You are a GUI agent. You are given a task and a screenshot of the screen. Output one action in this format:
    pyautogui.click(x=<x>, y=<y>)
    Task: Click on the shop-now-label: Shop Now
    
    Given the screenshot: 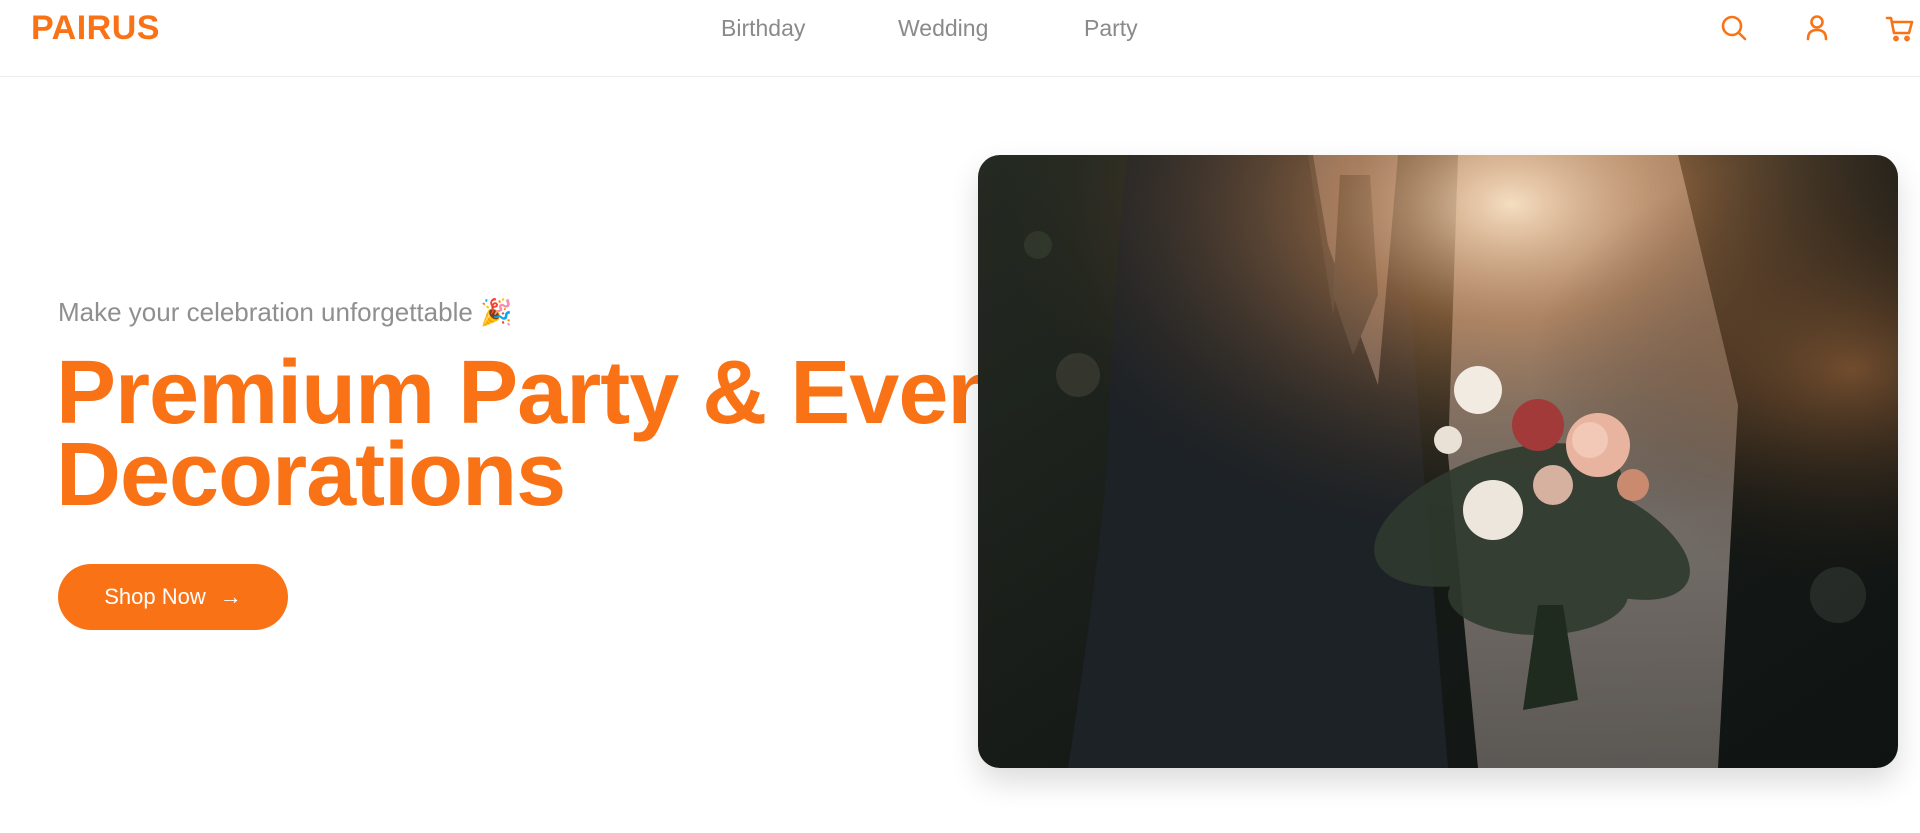 What is the action you would take?
    pyautogui.click(x=155, y=596)
    